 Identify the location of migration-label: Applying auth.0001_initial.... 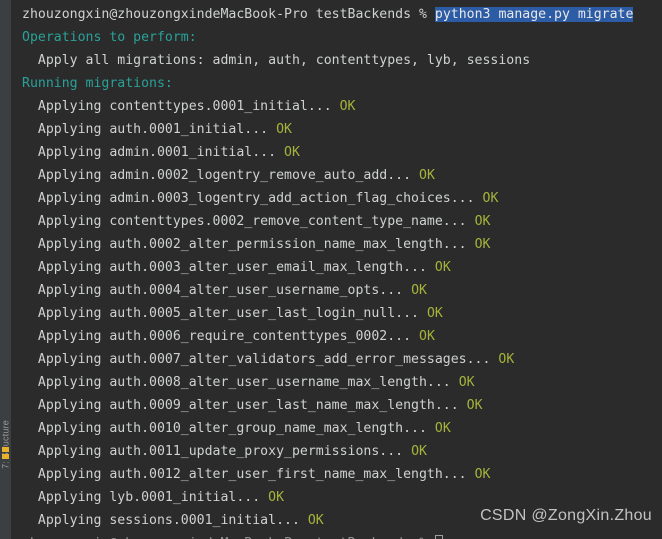
(145, 129).